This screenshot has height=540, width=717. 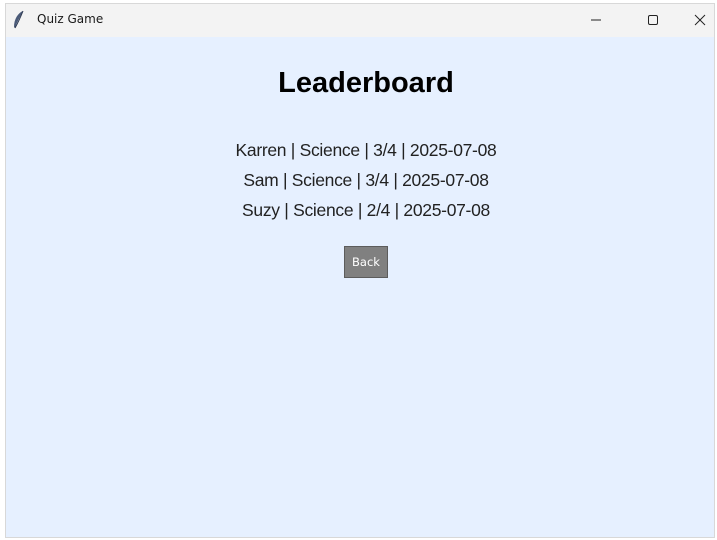 I want to click on maximize-icon, so click(x=653, y=20).